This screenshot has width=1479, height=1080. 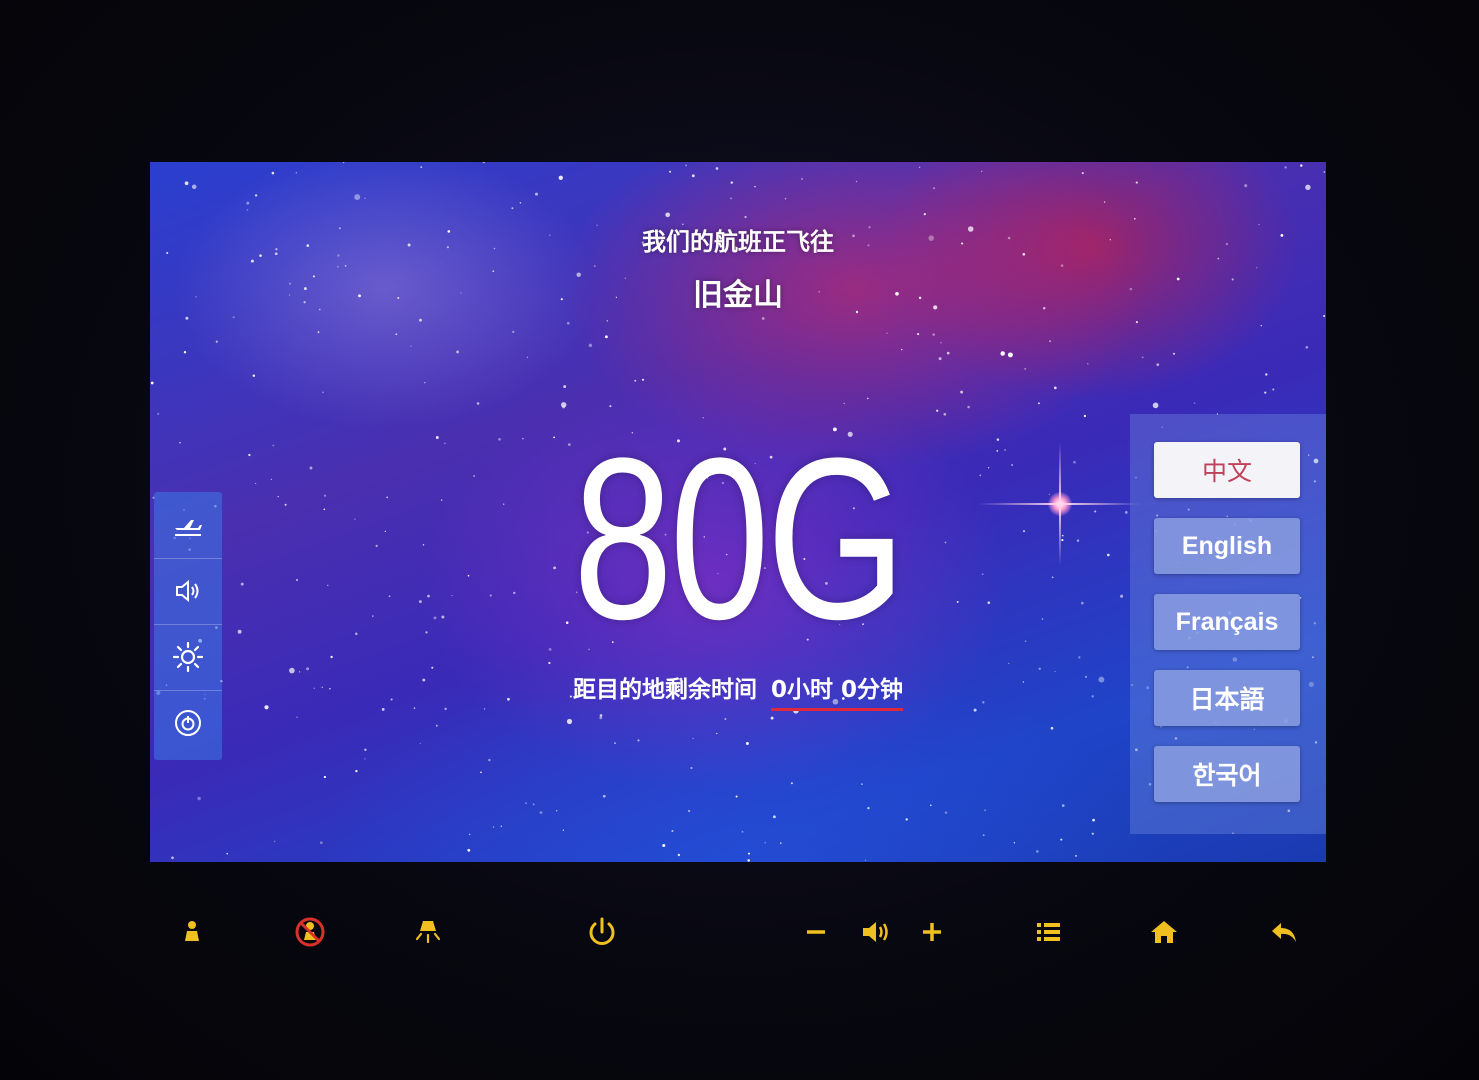 I want to click on language-english-button: English, so click(x=1227, y=546).